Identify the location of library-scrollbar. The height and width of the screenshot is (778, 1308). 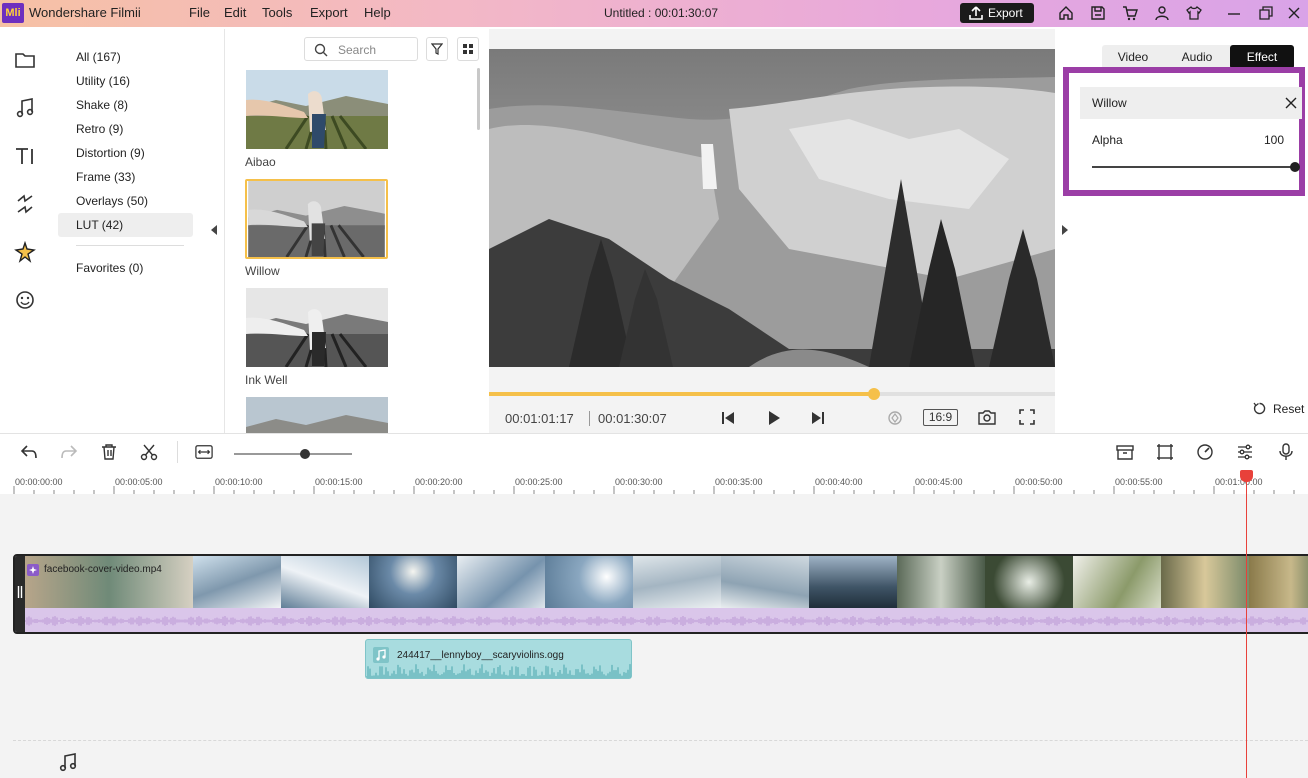
(478, 99).